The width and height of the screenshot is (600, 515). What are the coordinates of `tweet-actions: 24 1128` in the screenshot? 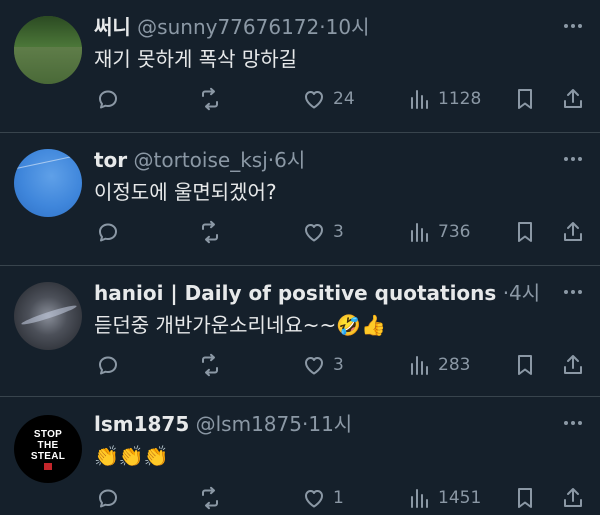 It's located at (344, 99).